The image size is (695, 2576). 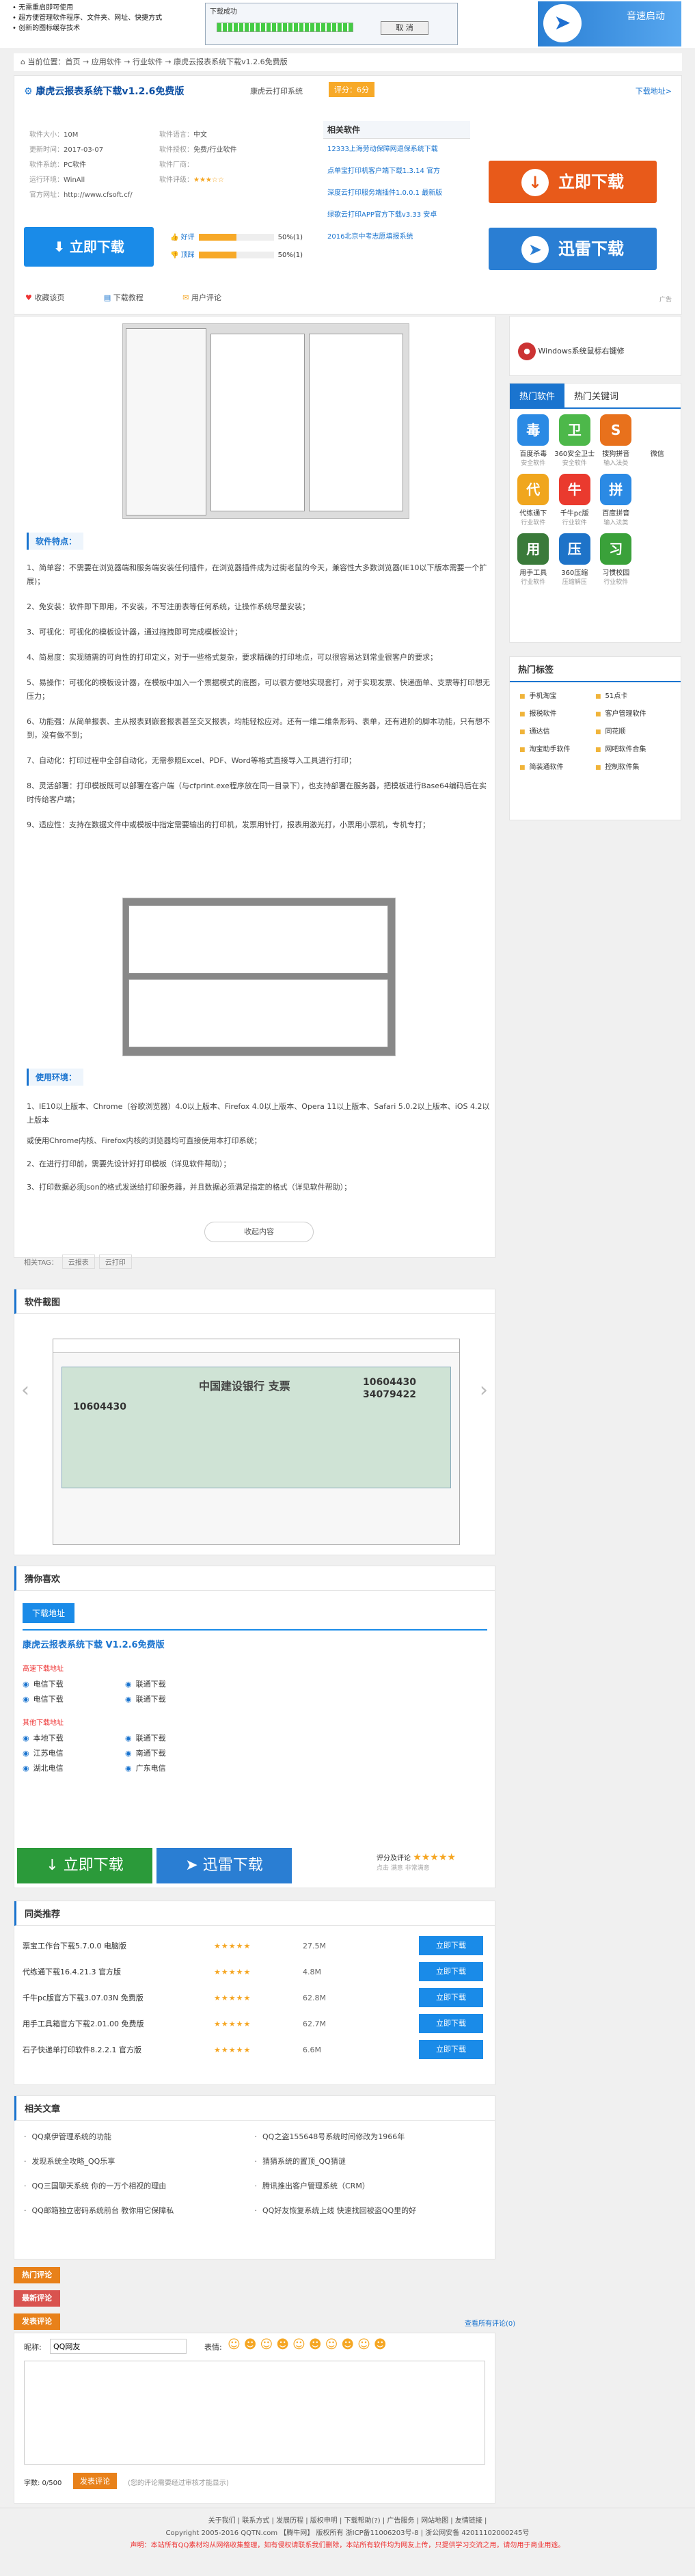 What do you see at coordinates (575, 559) in the screenshot?
I see `app-item: 压 360压缩 压缩解压` at bounding box center [575, 559].